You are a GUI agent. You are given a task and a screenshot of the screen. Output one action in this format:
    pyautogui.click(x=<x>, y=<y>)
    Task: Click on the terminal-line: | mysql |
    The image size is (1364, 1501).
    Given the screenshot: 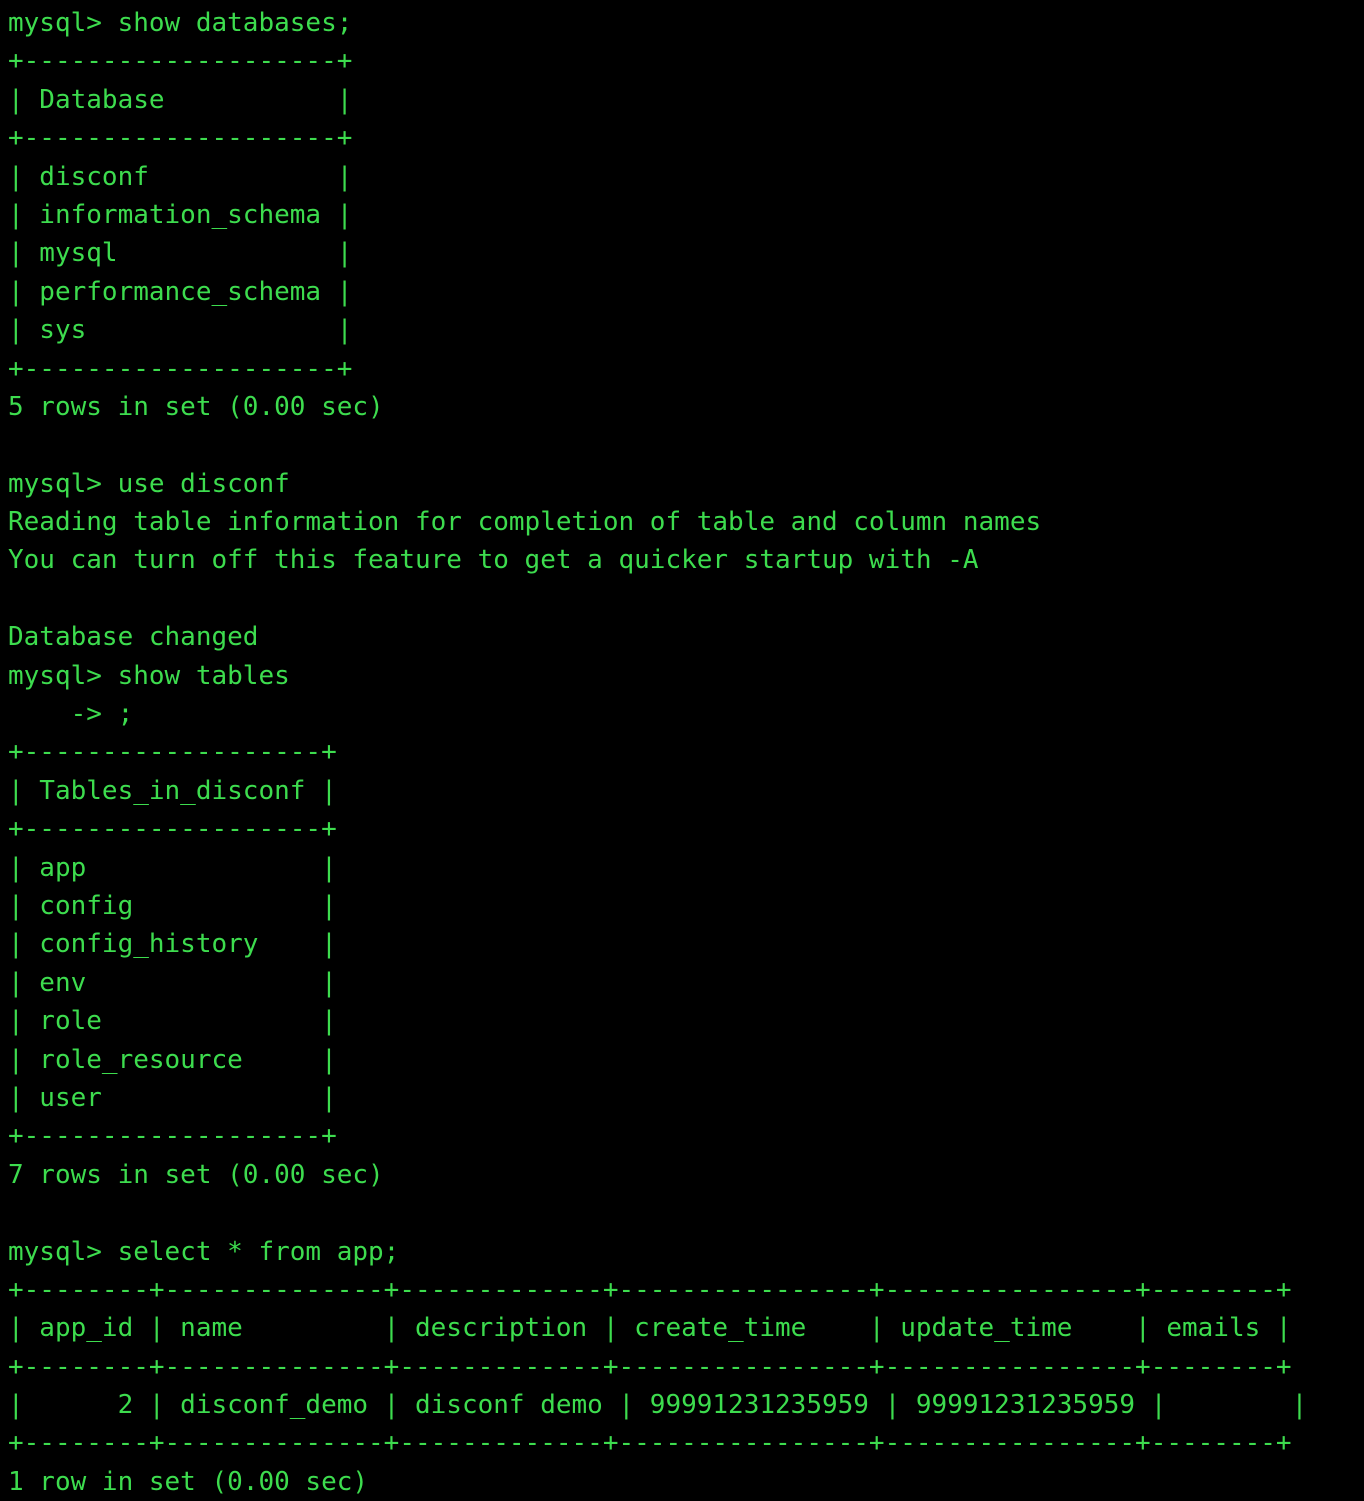 What is the action you would take?
    pyautogui.click(x=180, y=253)
    